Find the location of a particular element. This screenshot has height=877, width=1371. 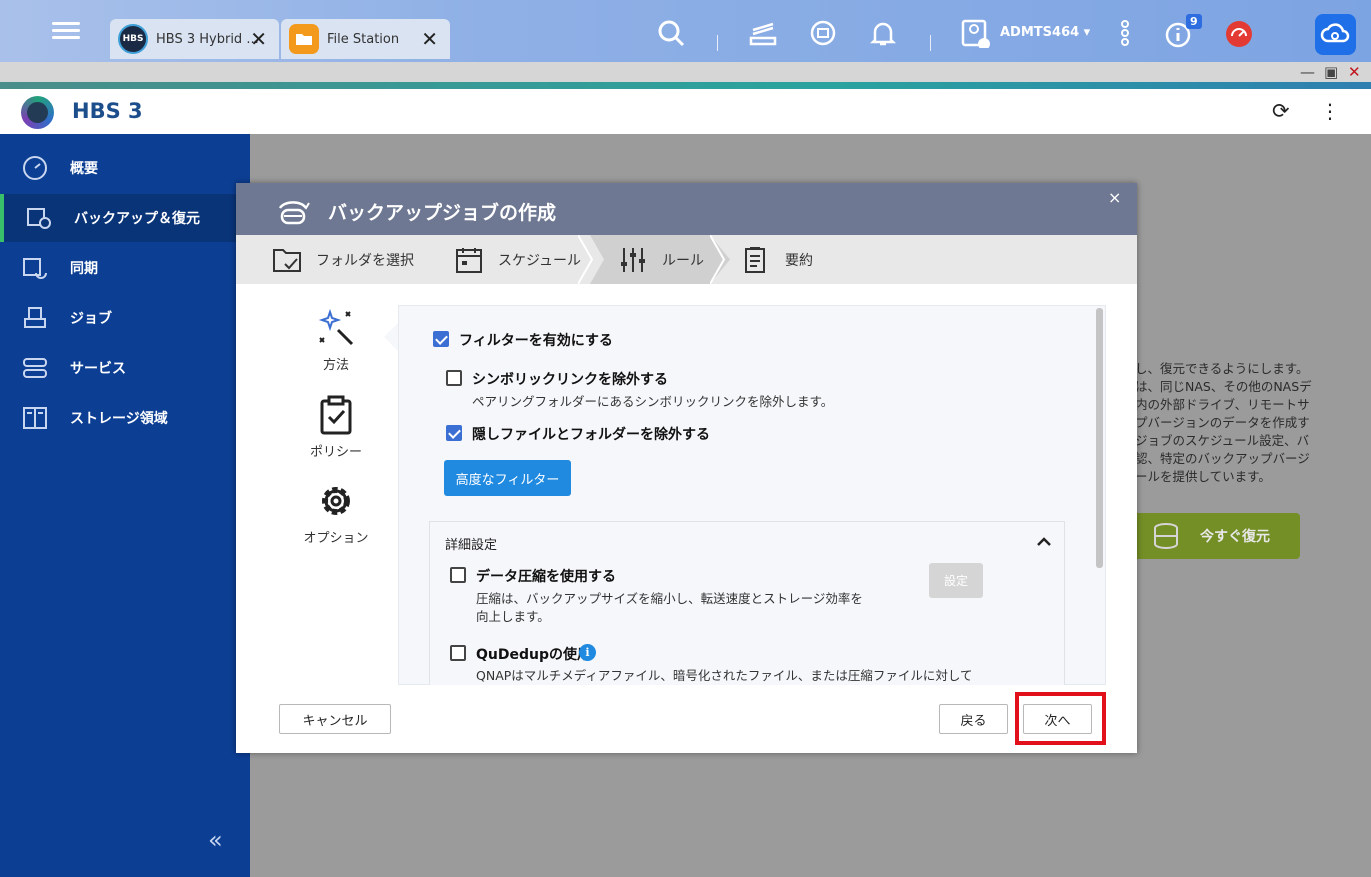

gear-icon is located at coordinates (336, 501).